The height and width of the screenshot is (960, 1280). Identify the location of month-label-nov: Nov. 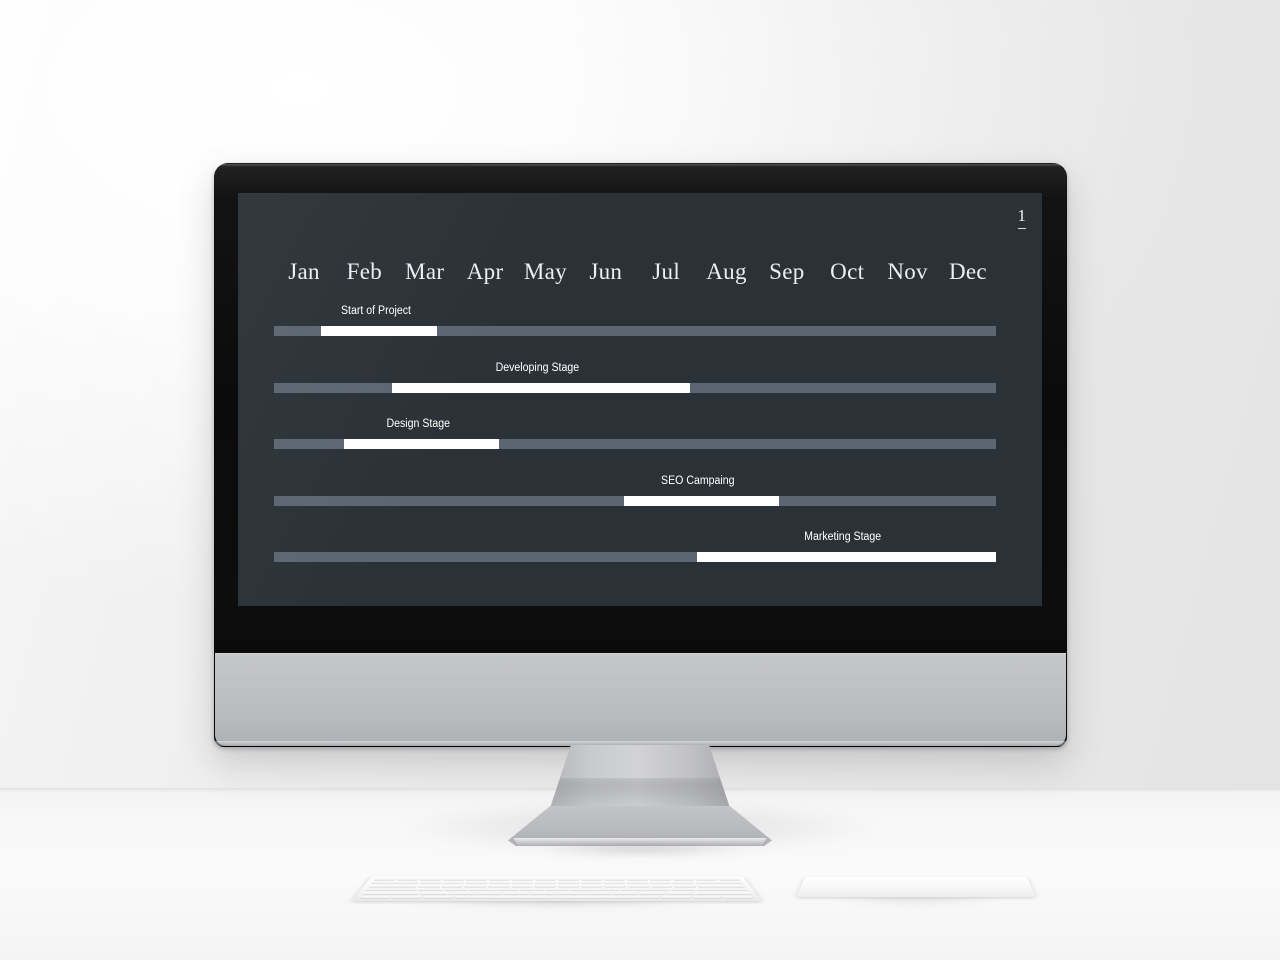
(907, 271).